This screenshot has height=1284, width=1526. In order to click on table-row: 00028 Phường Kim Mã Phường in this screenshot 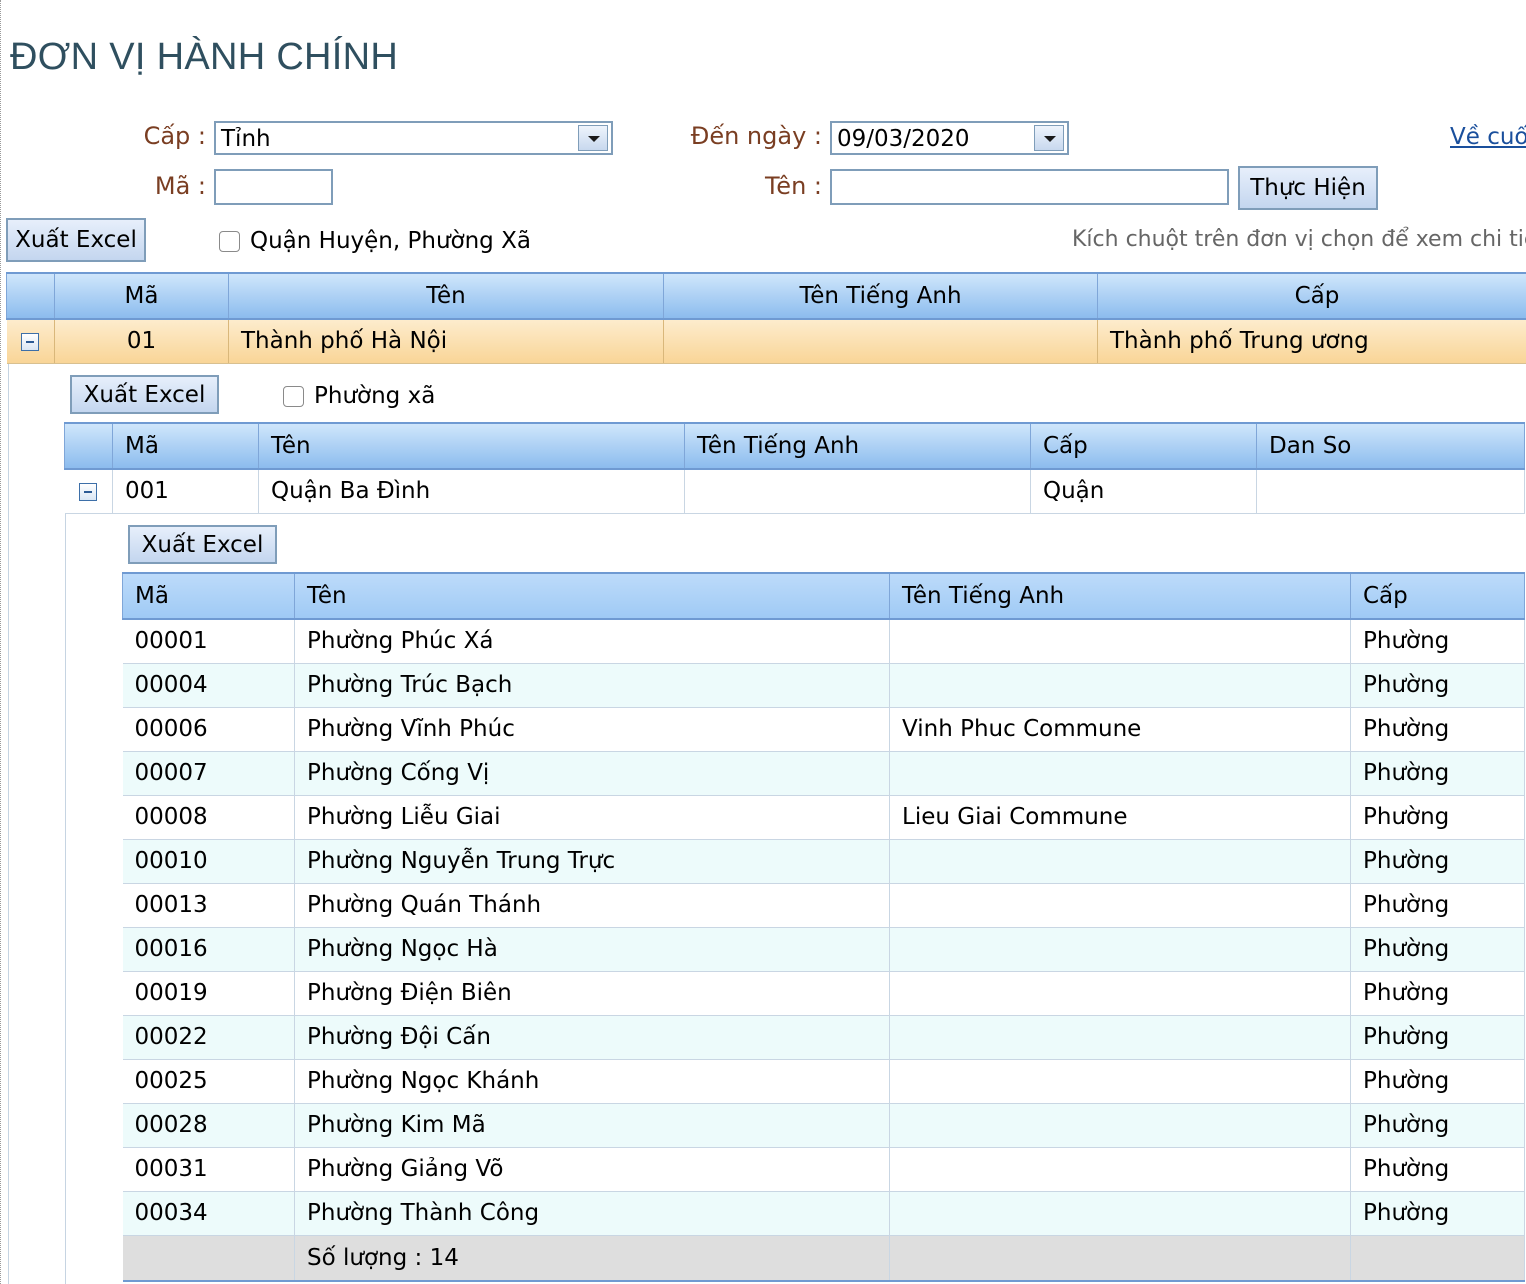, I will do `click(823, 1125)`.